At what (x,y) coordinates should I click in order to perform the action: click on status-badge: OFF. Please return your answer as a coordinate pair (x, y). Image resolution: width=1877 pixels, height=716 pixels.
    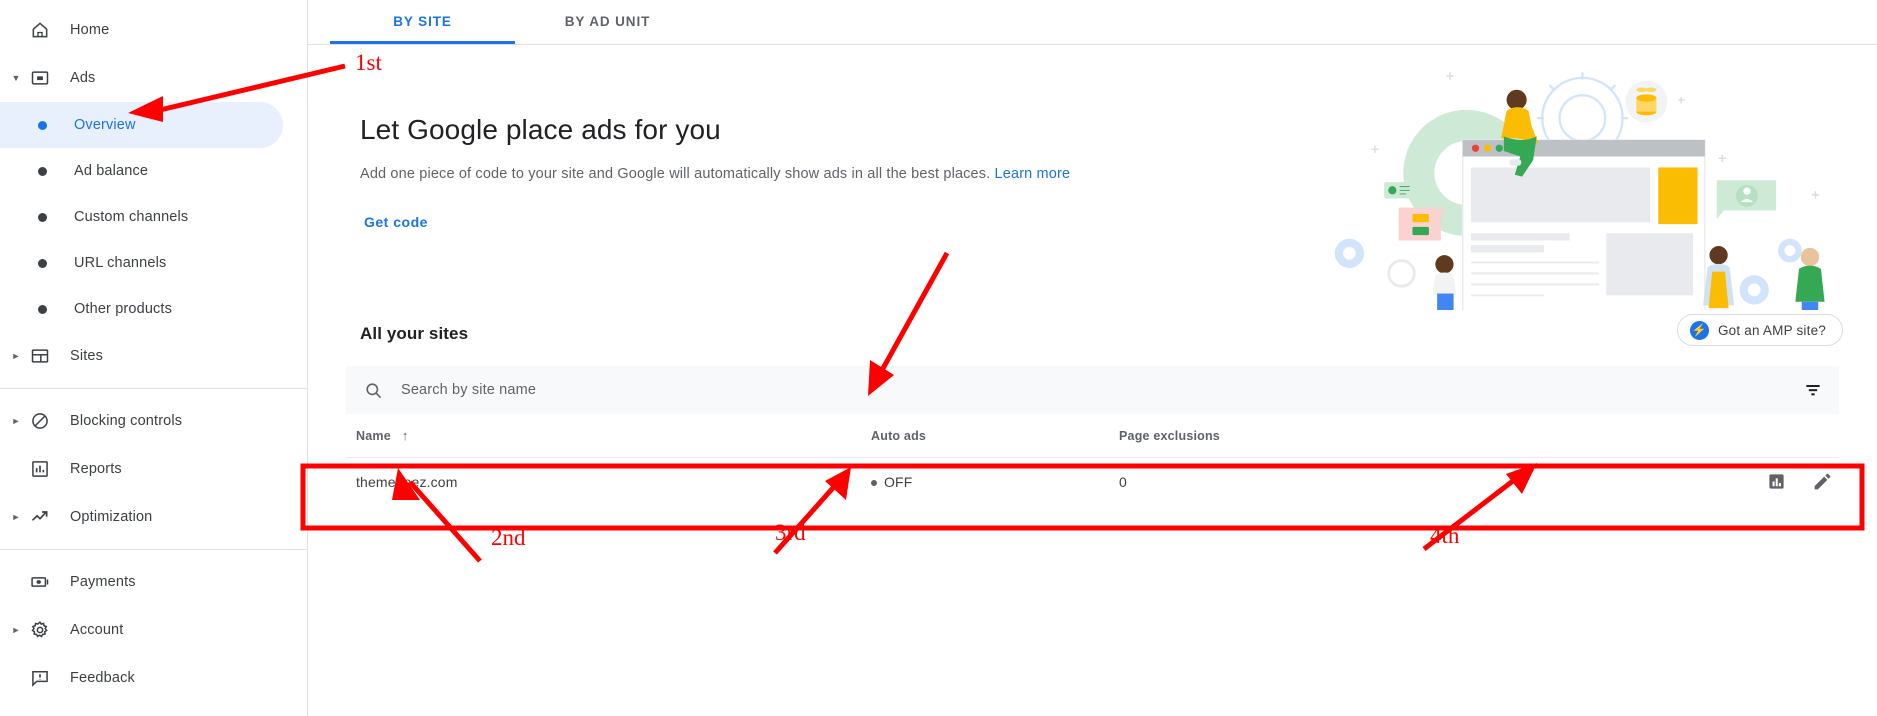
    Looking at the image, I should click on (898, 481).